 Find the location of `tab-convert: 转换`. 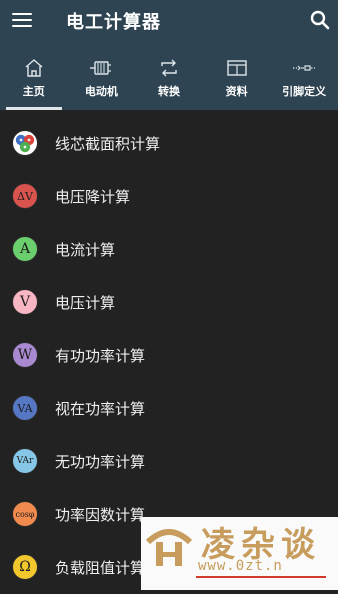

tab-convert: 转换 is located at coordinates (169, 81).